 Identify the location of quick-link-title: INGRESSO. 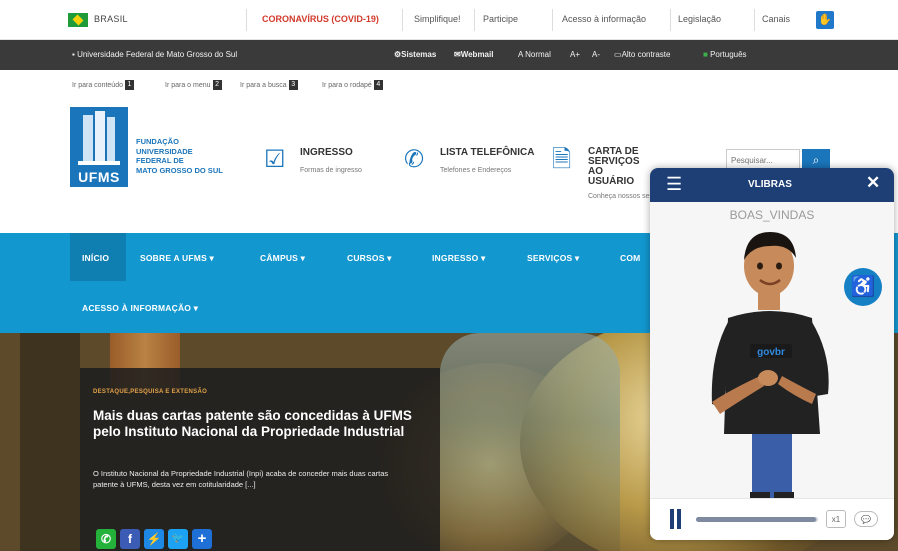
(326, 152).